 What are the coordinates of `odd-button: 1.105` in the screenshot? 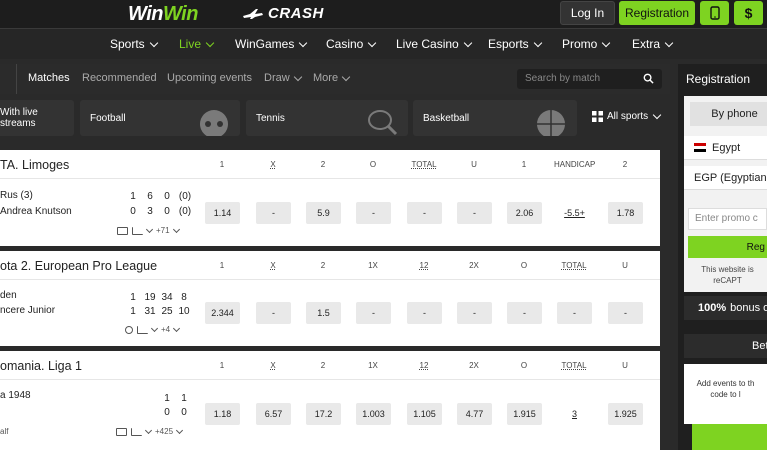 It's located at (424, 414).